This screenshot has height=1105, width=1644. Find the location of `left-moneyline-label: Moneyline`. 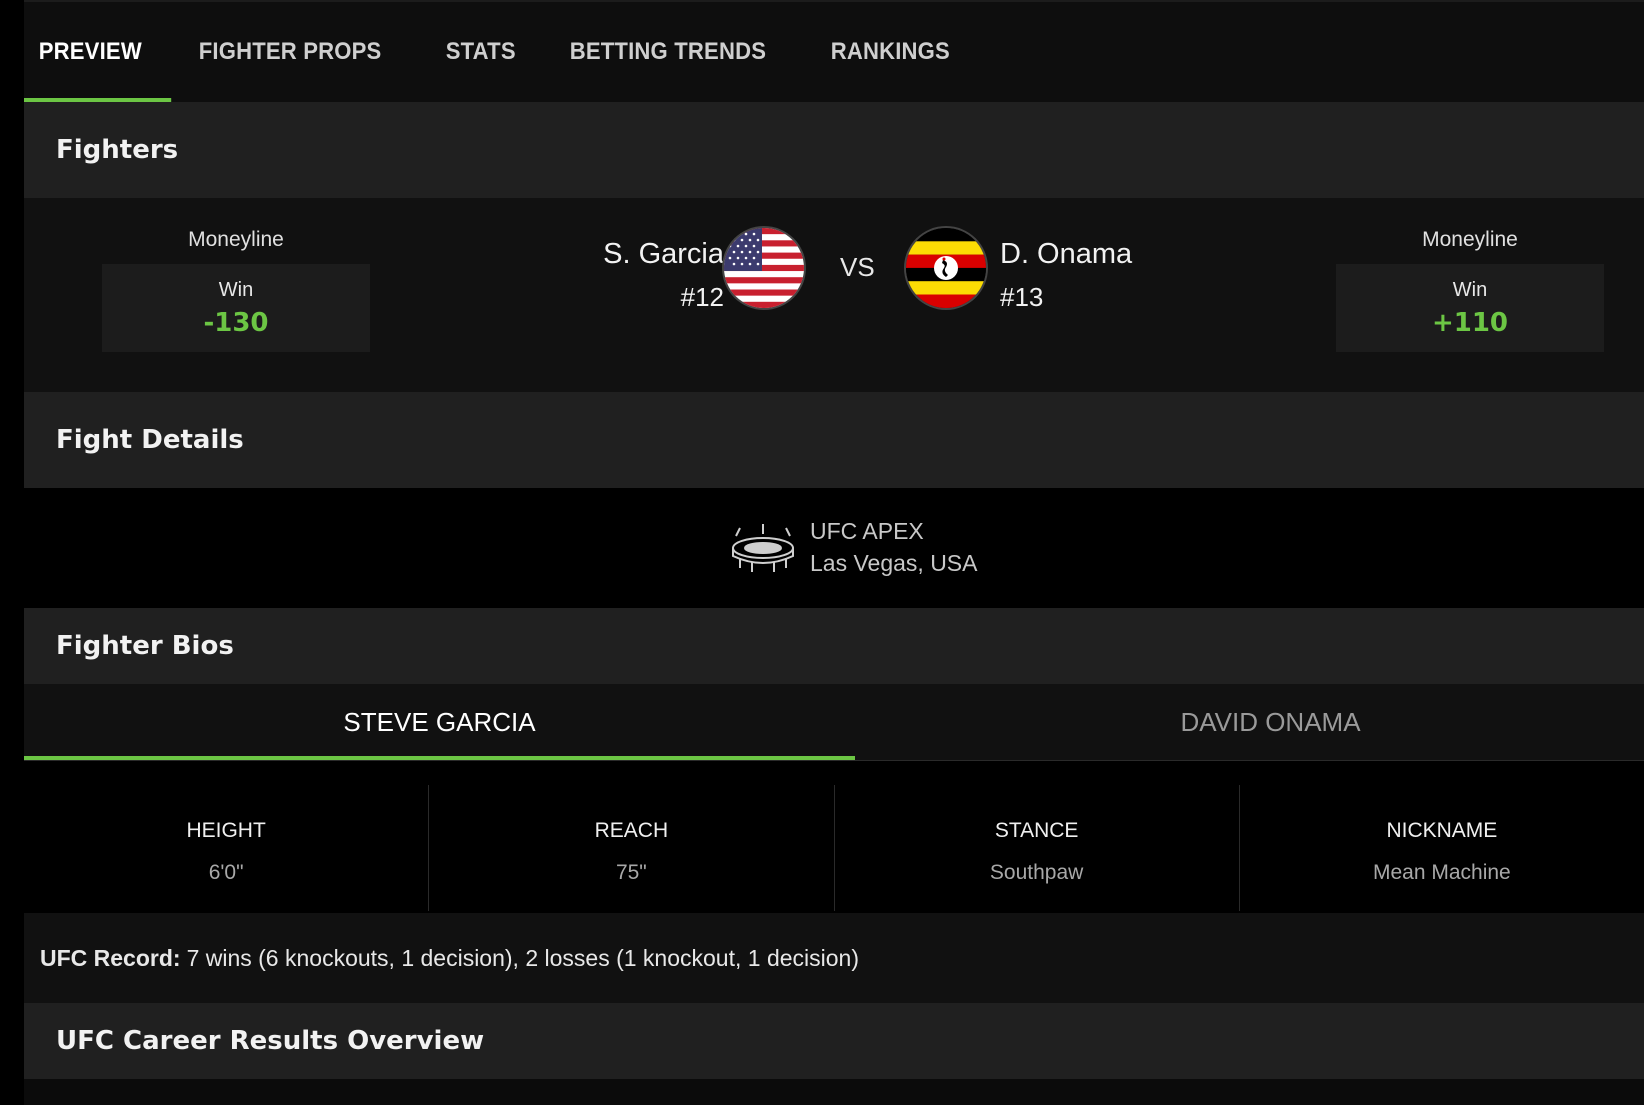

left-moneyline-label: Moneyline is located at coordinates (236, 239).